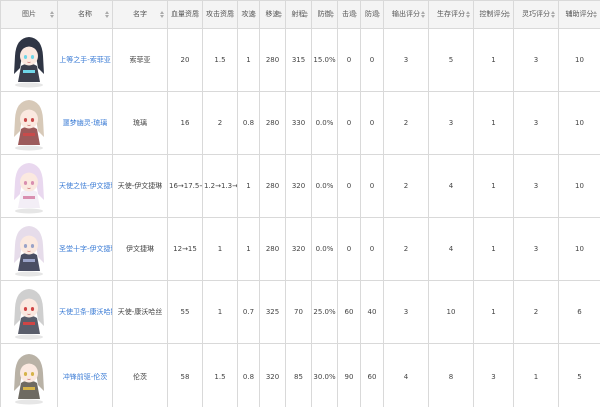 The image size is (600, 407). What do you see at coordinates (185, 312) in the screenshot?
I see `hp-cell: 55` at bounding box center [185, 312].